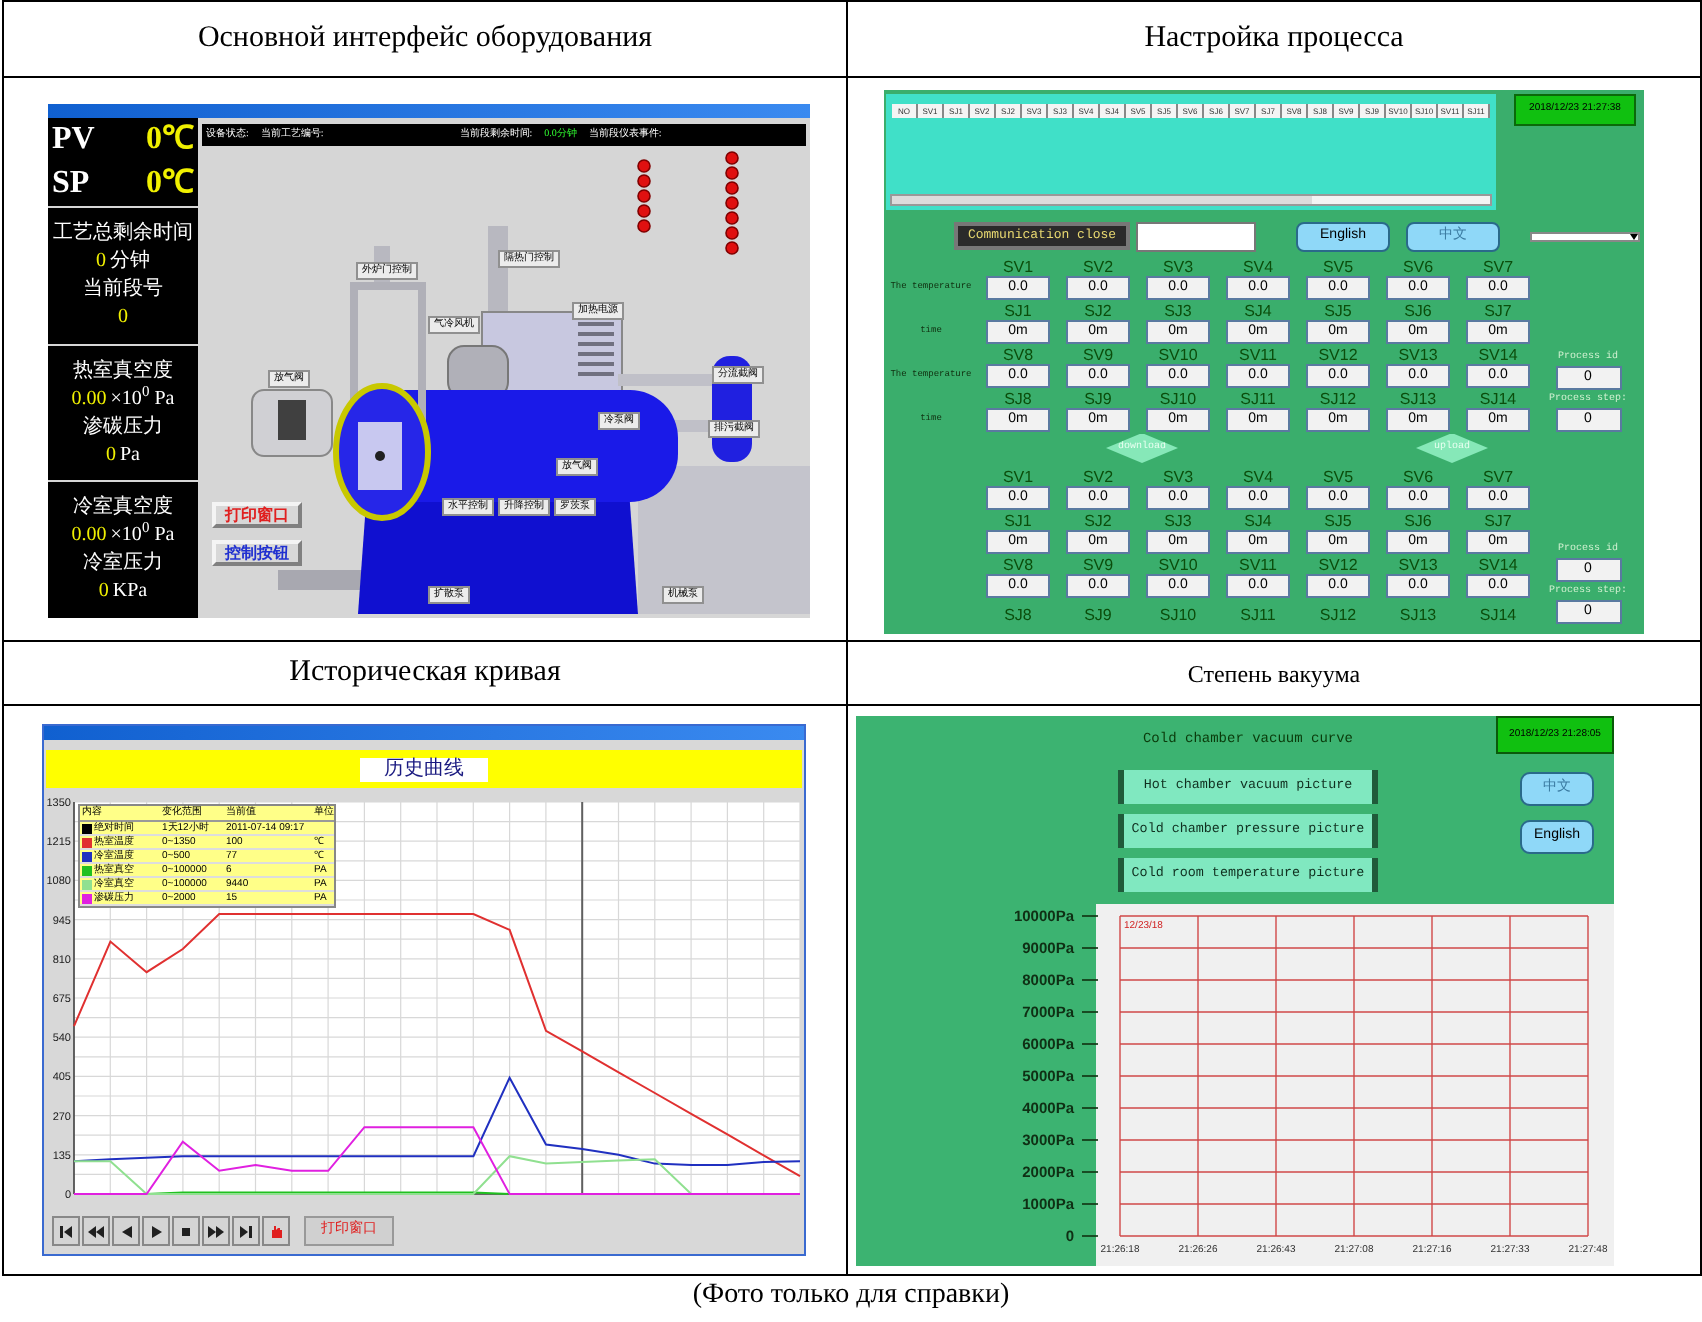  I want to click on figure-heading: Основной интерфейс оборудования, so click(425, 39).